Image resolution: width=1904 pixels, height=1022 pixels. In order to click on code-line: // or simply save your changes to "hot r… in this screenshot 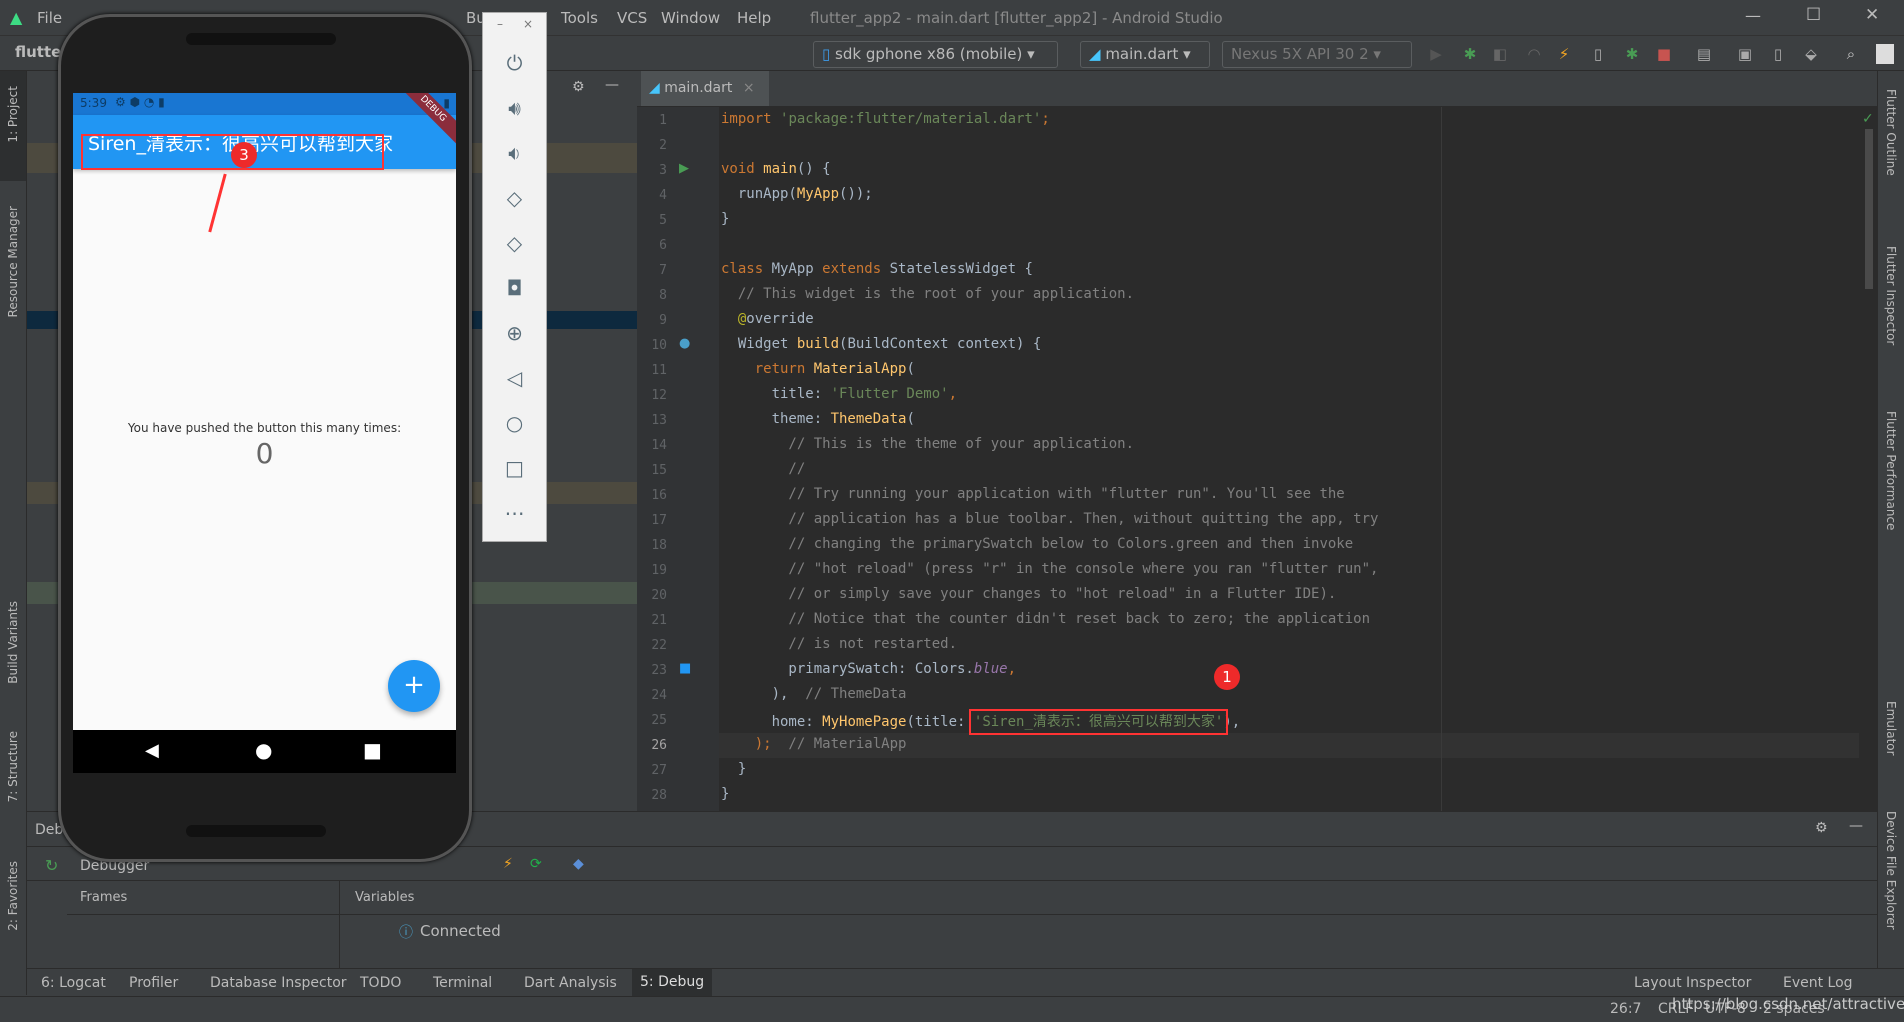, I will do `click(1028, 594)`.